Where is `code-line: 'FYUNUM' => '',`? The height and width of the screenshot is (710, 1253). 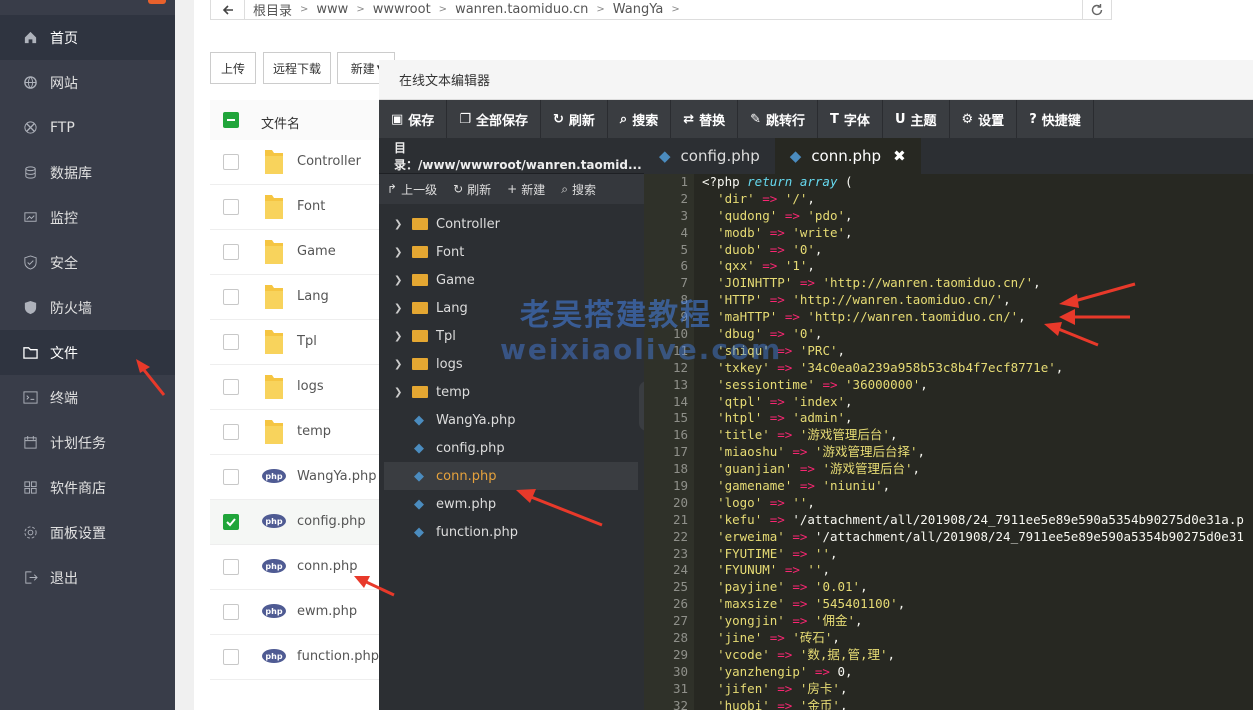 code-line: 'FYUNUM' => '', is located at coordinates (977, 570).